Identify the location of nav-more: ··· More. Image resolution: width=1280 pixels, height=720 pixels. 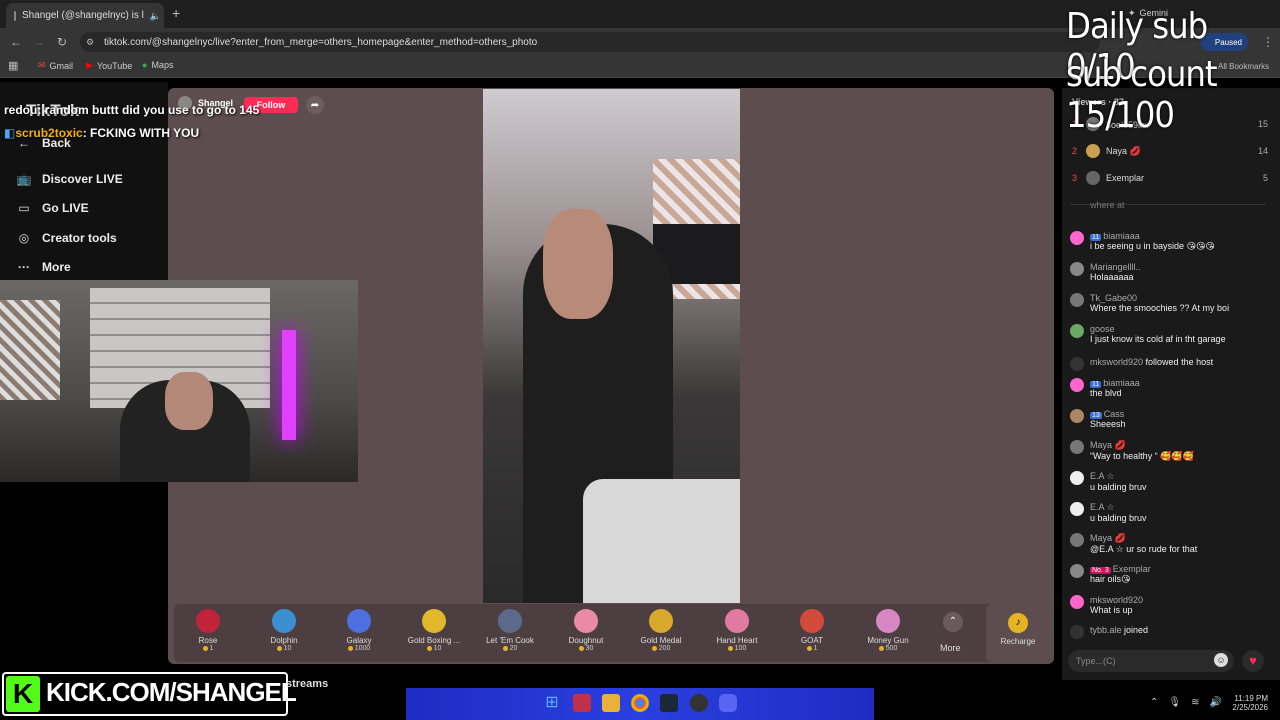
(43, 267).